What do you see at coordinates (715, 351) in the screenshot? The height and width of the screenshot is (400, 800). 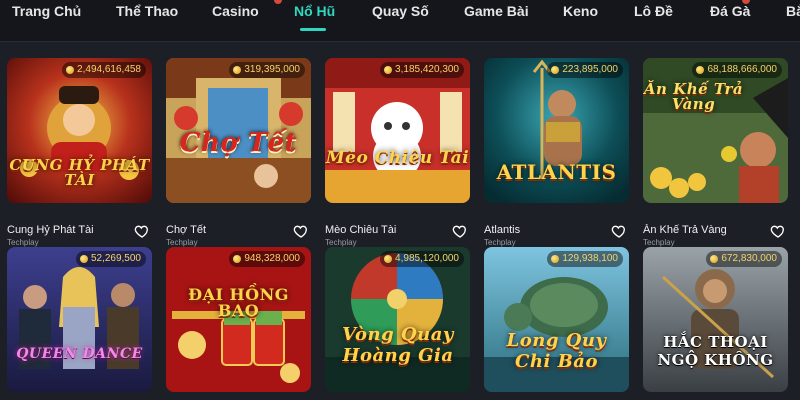 I see `game-art-title: HẮC THOẠI NGỘ KHÔNG` at bounding box center [715, 351].